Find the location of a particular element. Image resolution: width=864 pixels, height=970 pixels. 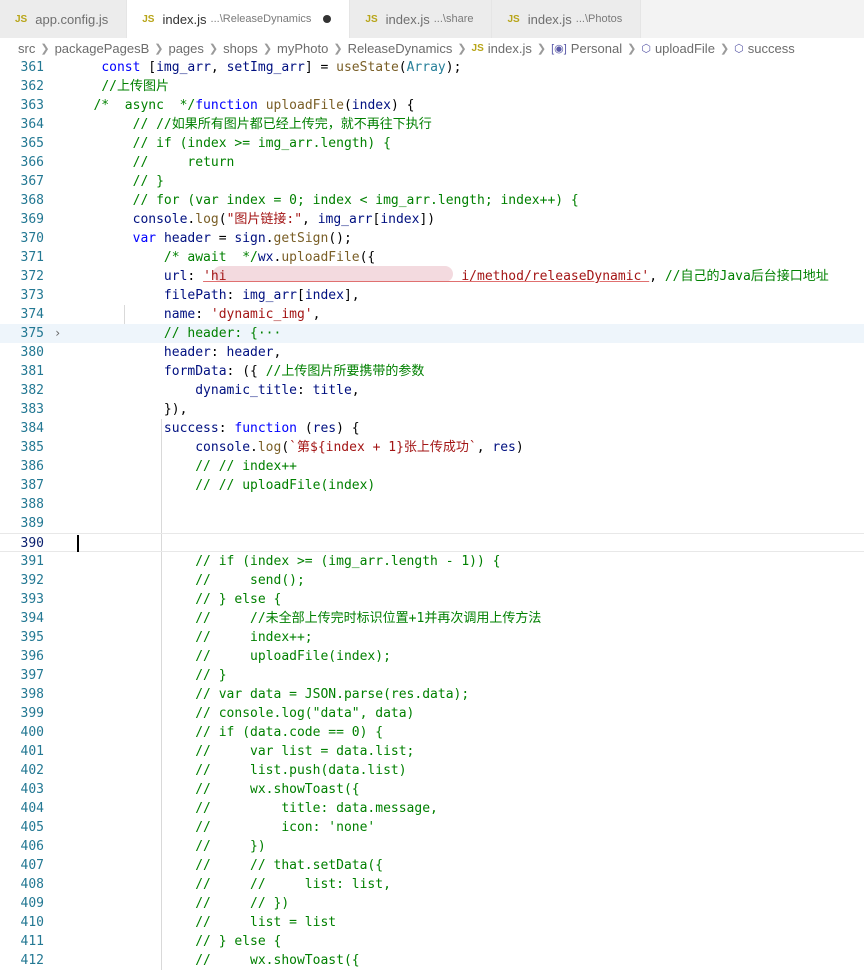

code-line: 393 // } else { is located at coordinates (432, 599).